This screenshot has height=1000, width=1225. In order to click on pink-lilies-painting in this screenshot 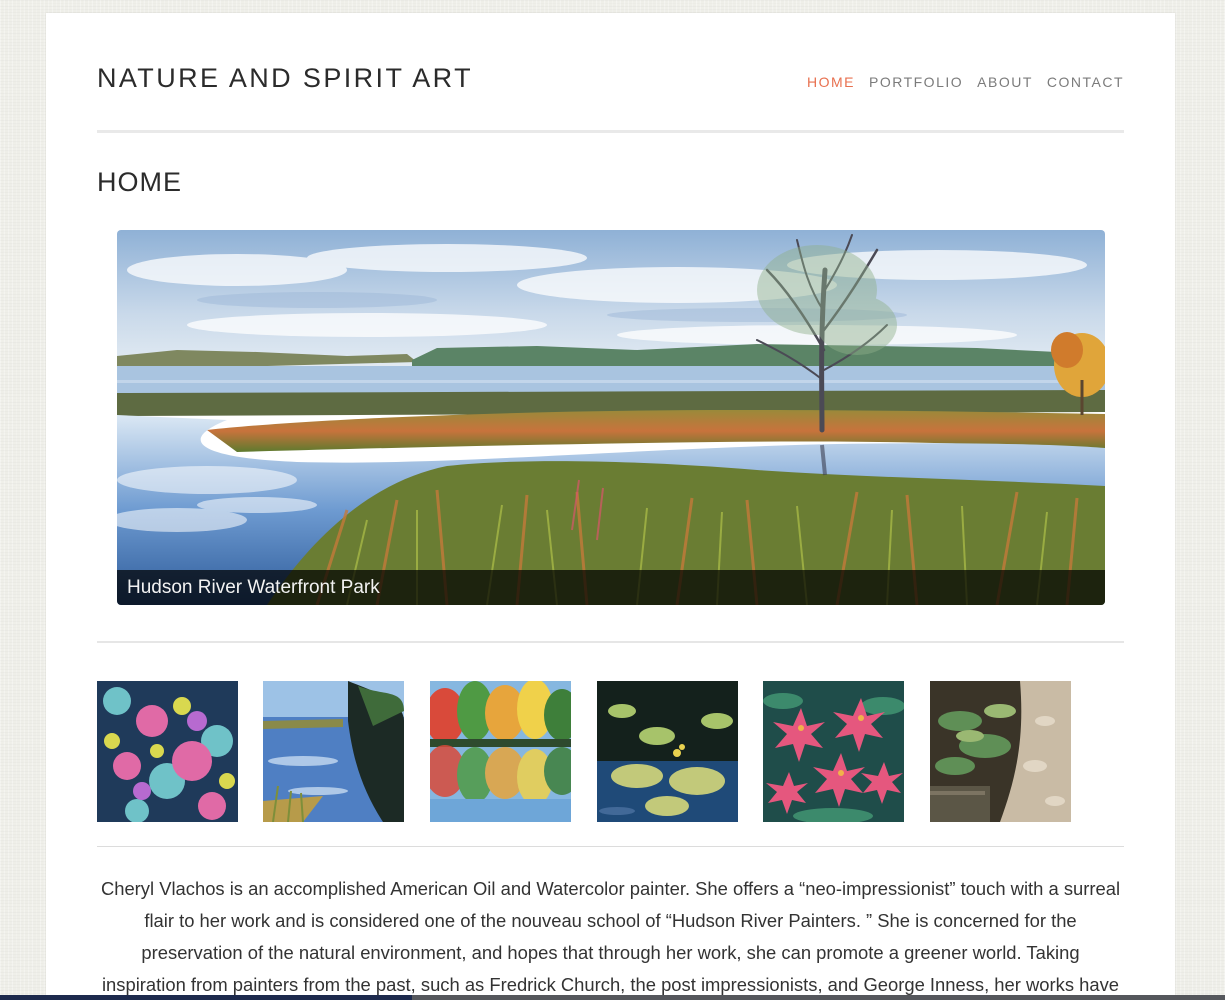, I will do `click(833, 751)`.